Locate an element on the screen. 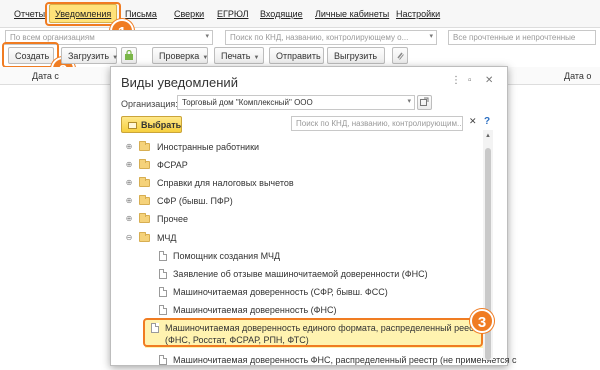 This screenshot has height=370, width=600. menu-item-reports: Отчеты is located at coordinates (29, 14).